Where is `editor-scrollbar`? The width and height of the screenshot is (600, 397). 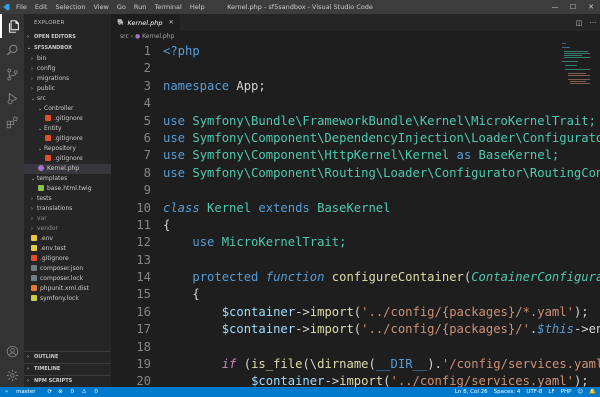 editor-scrollbar is located at coordinates (596, 215).